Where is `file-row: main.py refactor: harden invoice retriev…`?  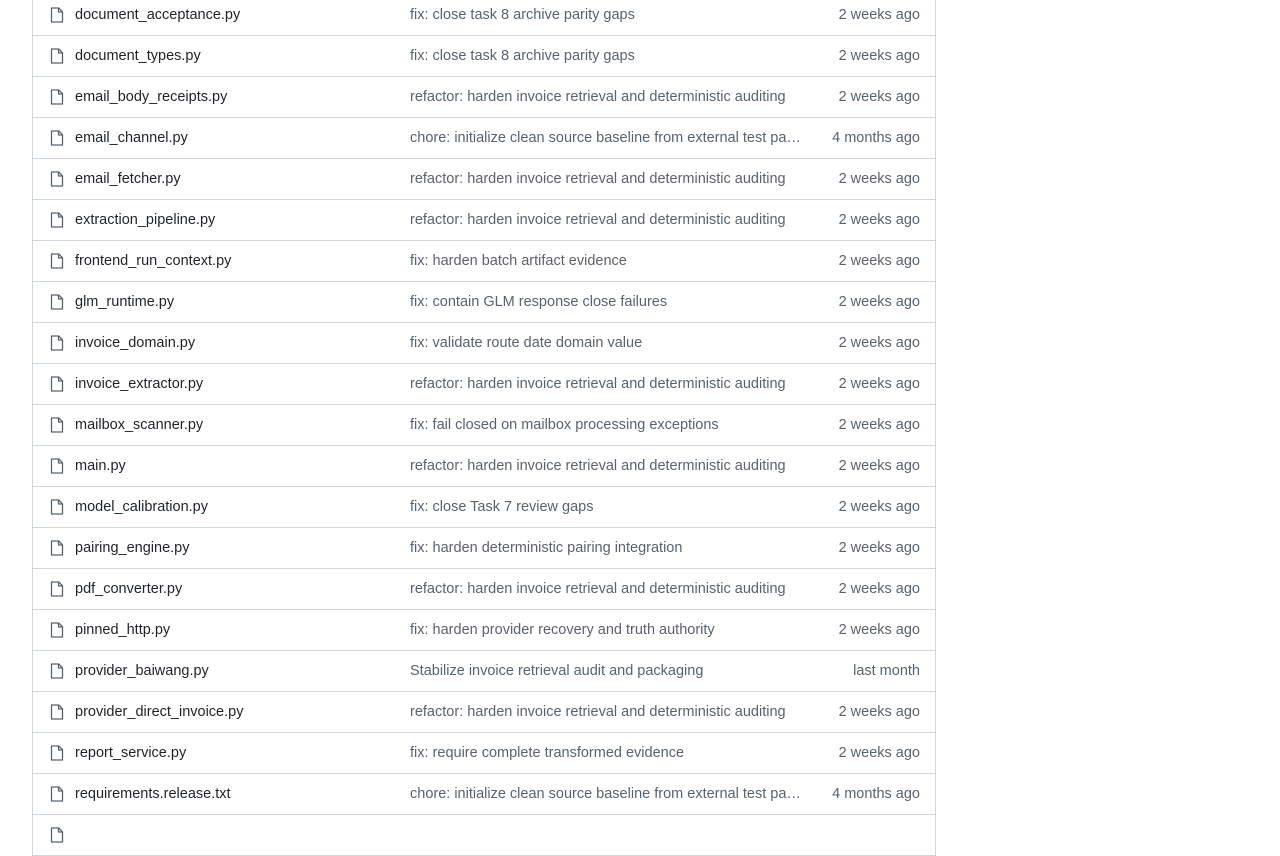
file-row: main.py refactor: harden invoice retriev… is located at coordinates (484, 466).